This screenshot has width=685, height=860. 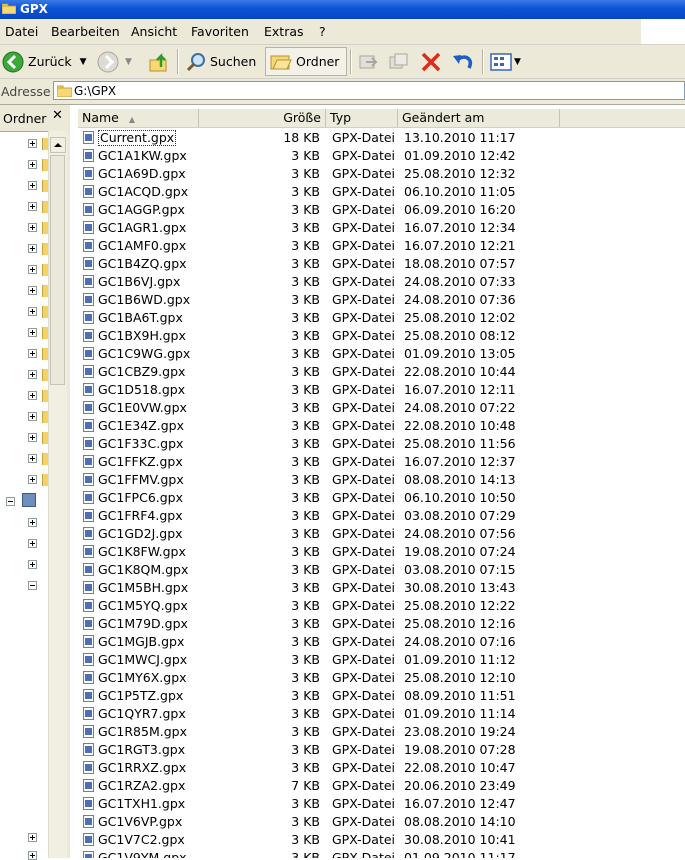 I want to click on file-modified: 24.08.2010 07:22, so click(x=460, y=407).